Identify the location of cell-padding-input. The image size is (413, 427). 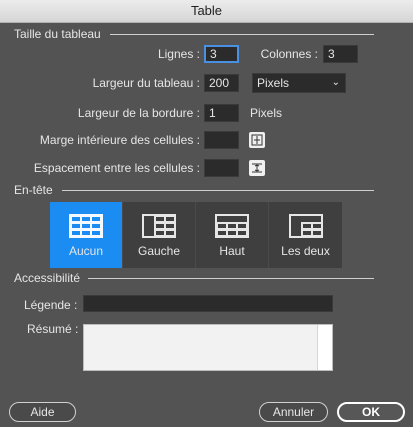
(221, 140).